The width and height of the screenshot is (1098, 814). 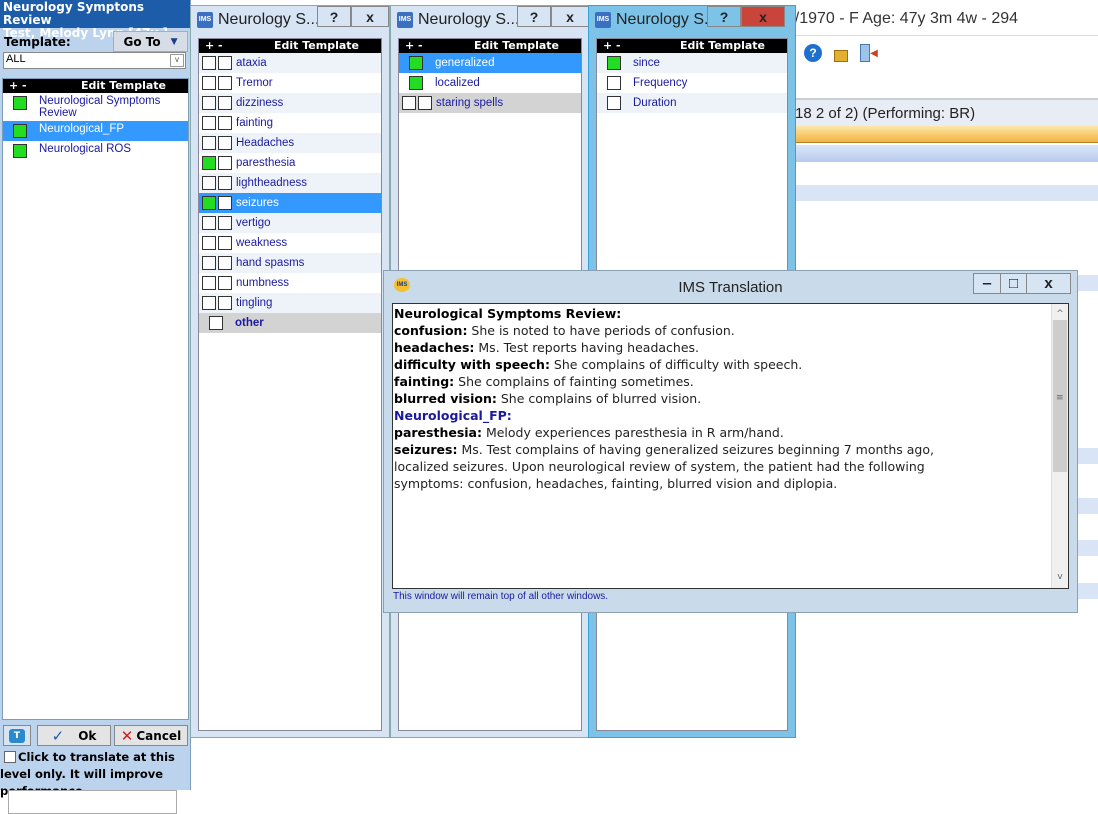 I want to click on dialog-titlebar: IMS IMS Translation ‒ □ x, so click(x=730, y=286).